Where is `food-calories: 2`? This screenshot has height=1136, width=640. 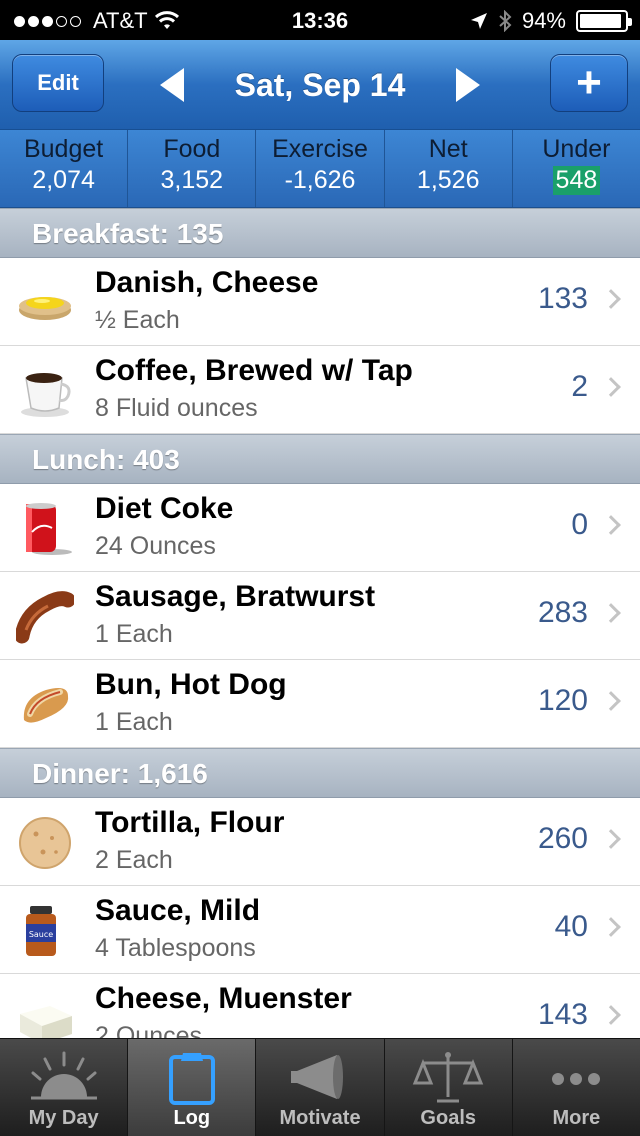
food-calories: 2 is located at coordinates (579, 386).